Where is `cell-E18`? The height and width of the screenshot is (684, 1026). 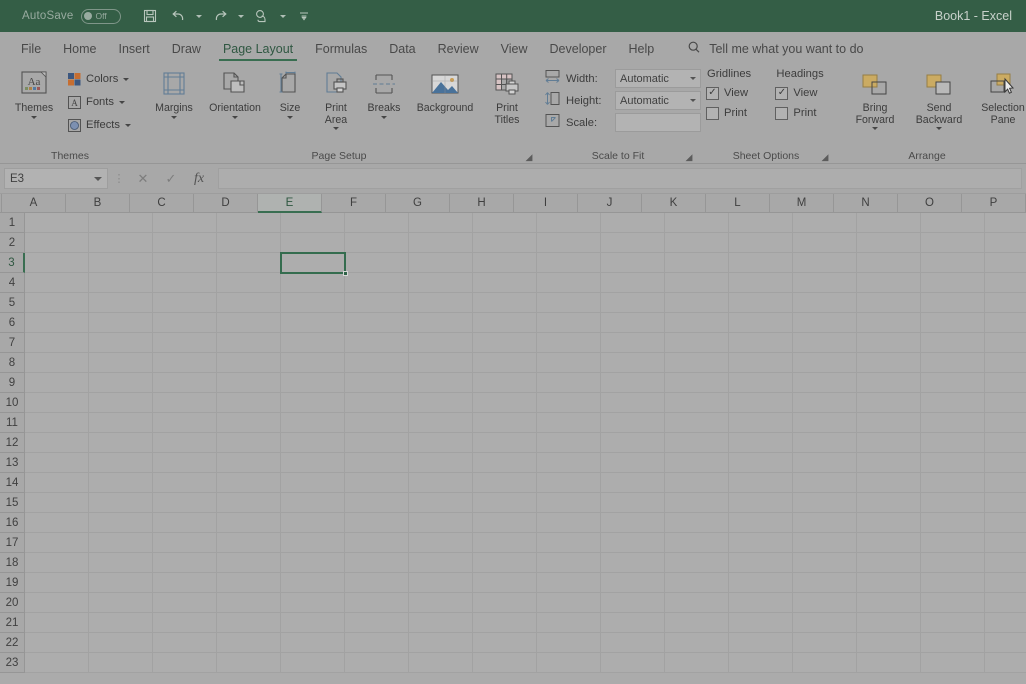 cell-E18 is located at coordinates (313, 563).